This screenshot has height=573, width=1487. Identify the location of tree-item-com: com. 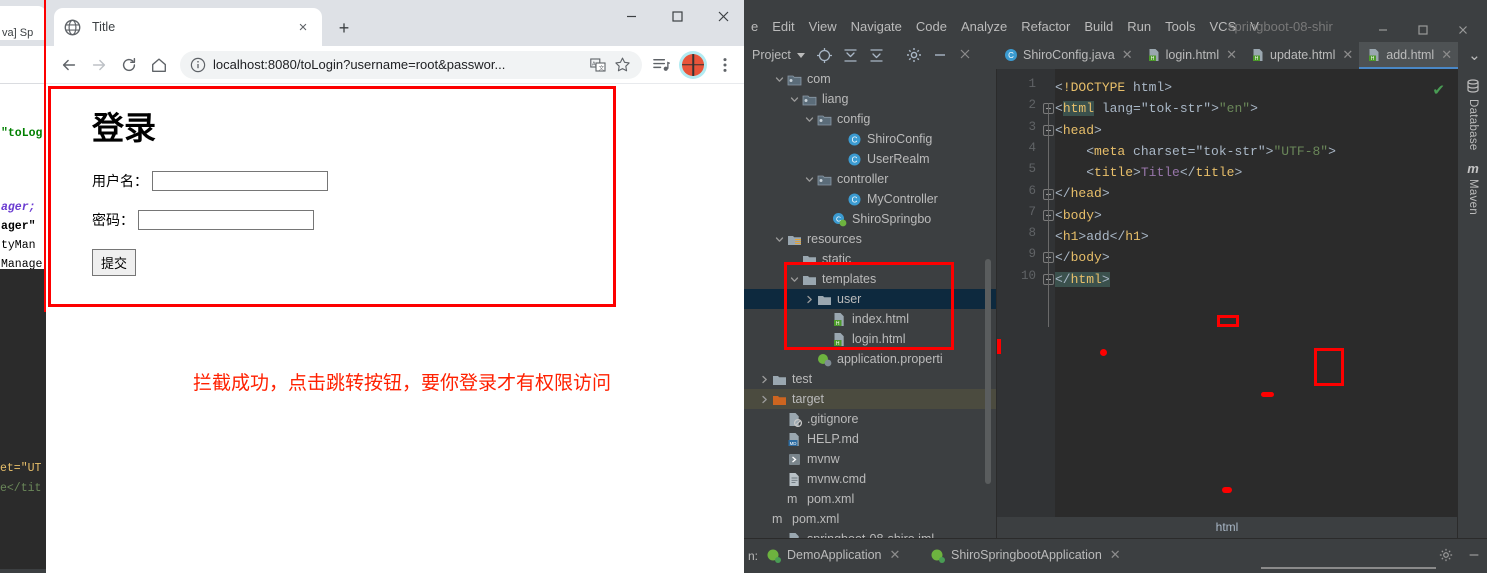
(870, 79).